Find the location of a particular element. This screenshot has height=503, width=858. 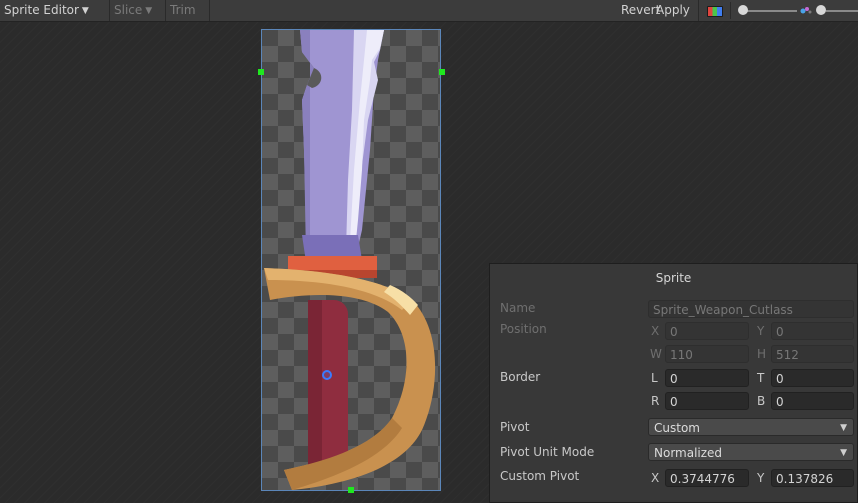

position-h-field: 512 is located at coordinates (812, 354).